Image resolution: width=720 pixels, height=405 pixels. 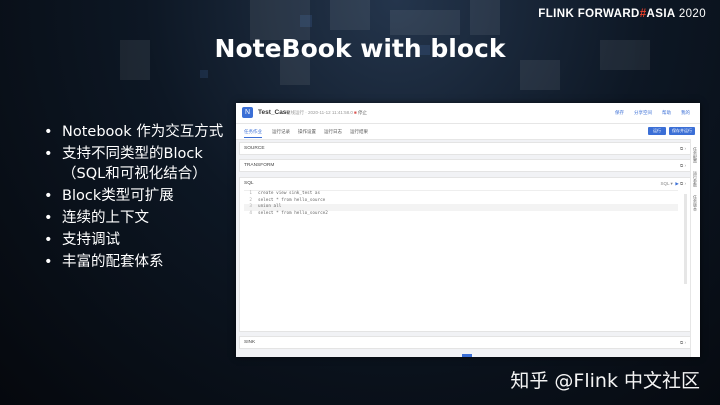 I want to click on tab-jobs: 任务作业, so click(x=253, y=133).